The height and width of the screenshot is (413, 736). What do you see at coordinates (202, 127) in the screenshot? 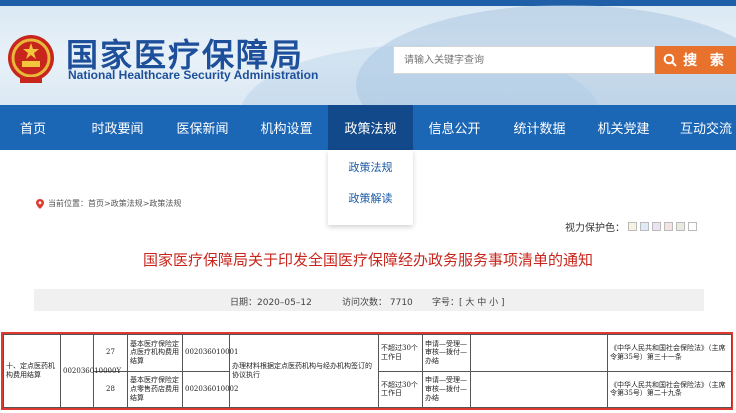
I see `nav-item-news: 医保新闻` at bounding box center [202, 127].